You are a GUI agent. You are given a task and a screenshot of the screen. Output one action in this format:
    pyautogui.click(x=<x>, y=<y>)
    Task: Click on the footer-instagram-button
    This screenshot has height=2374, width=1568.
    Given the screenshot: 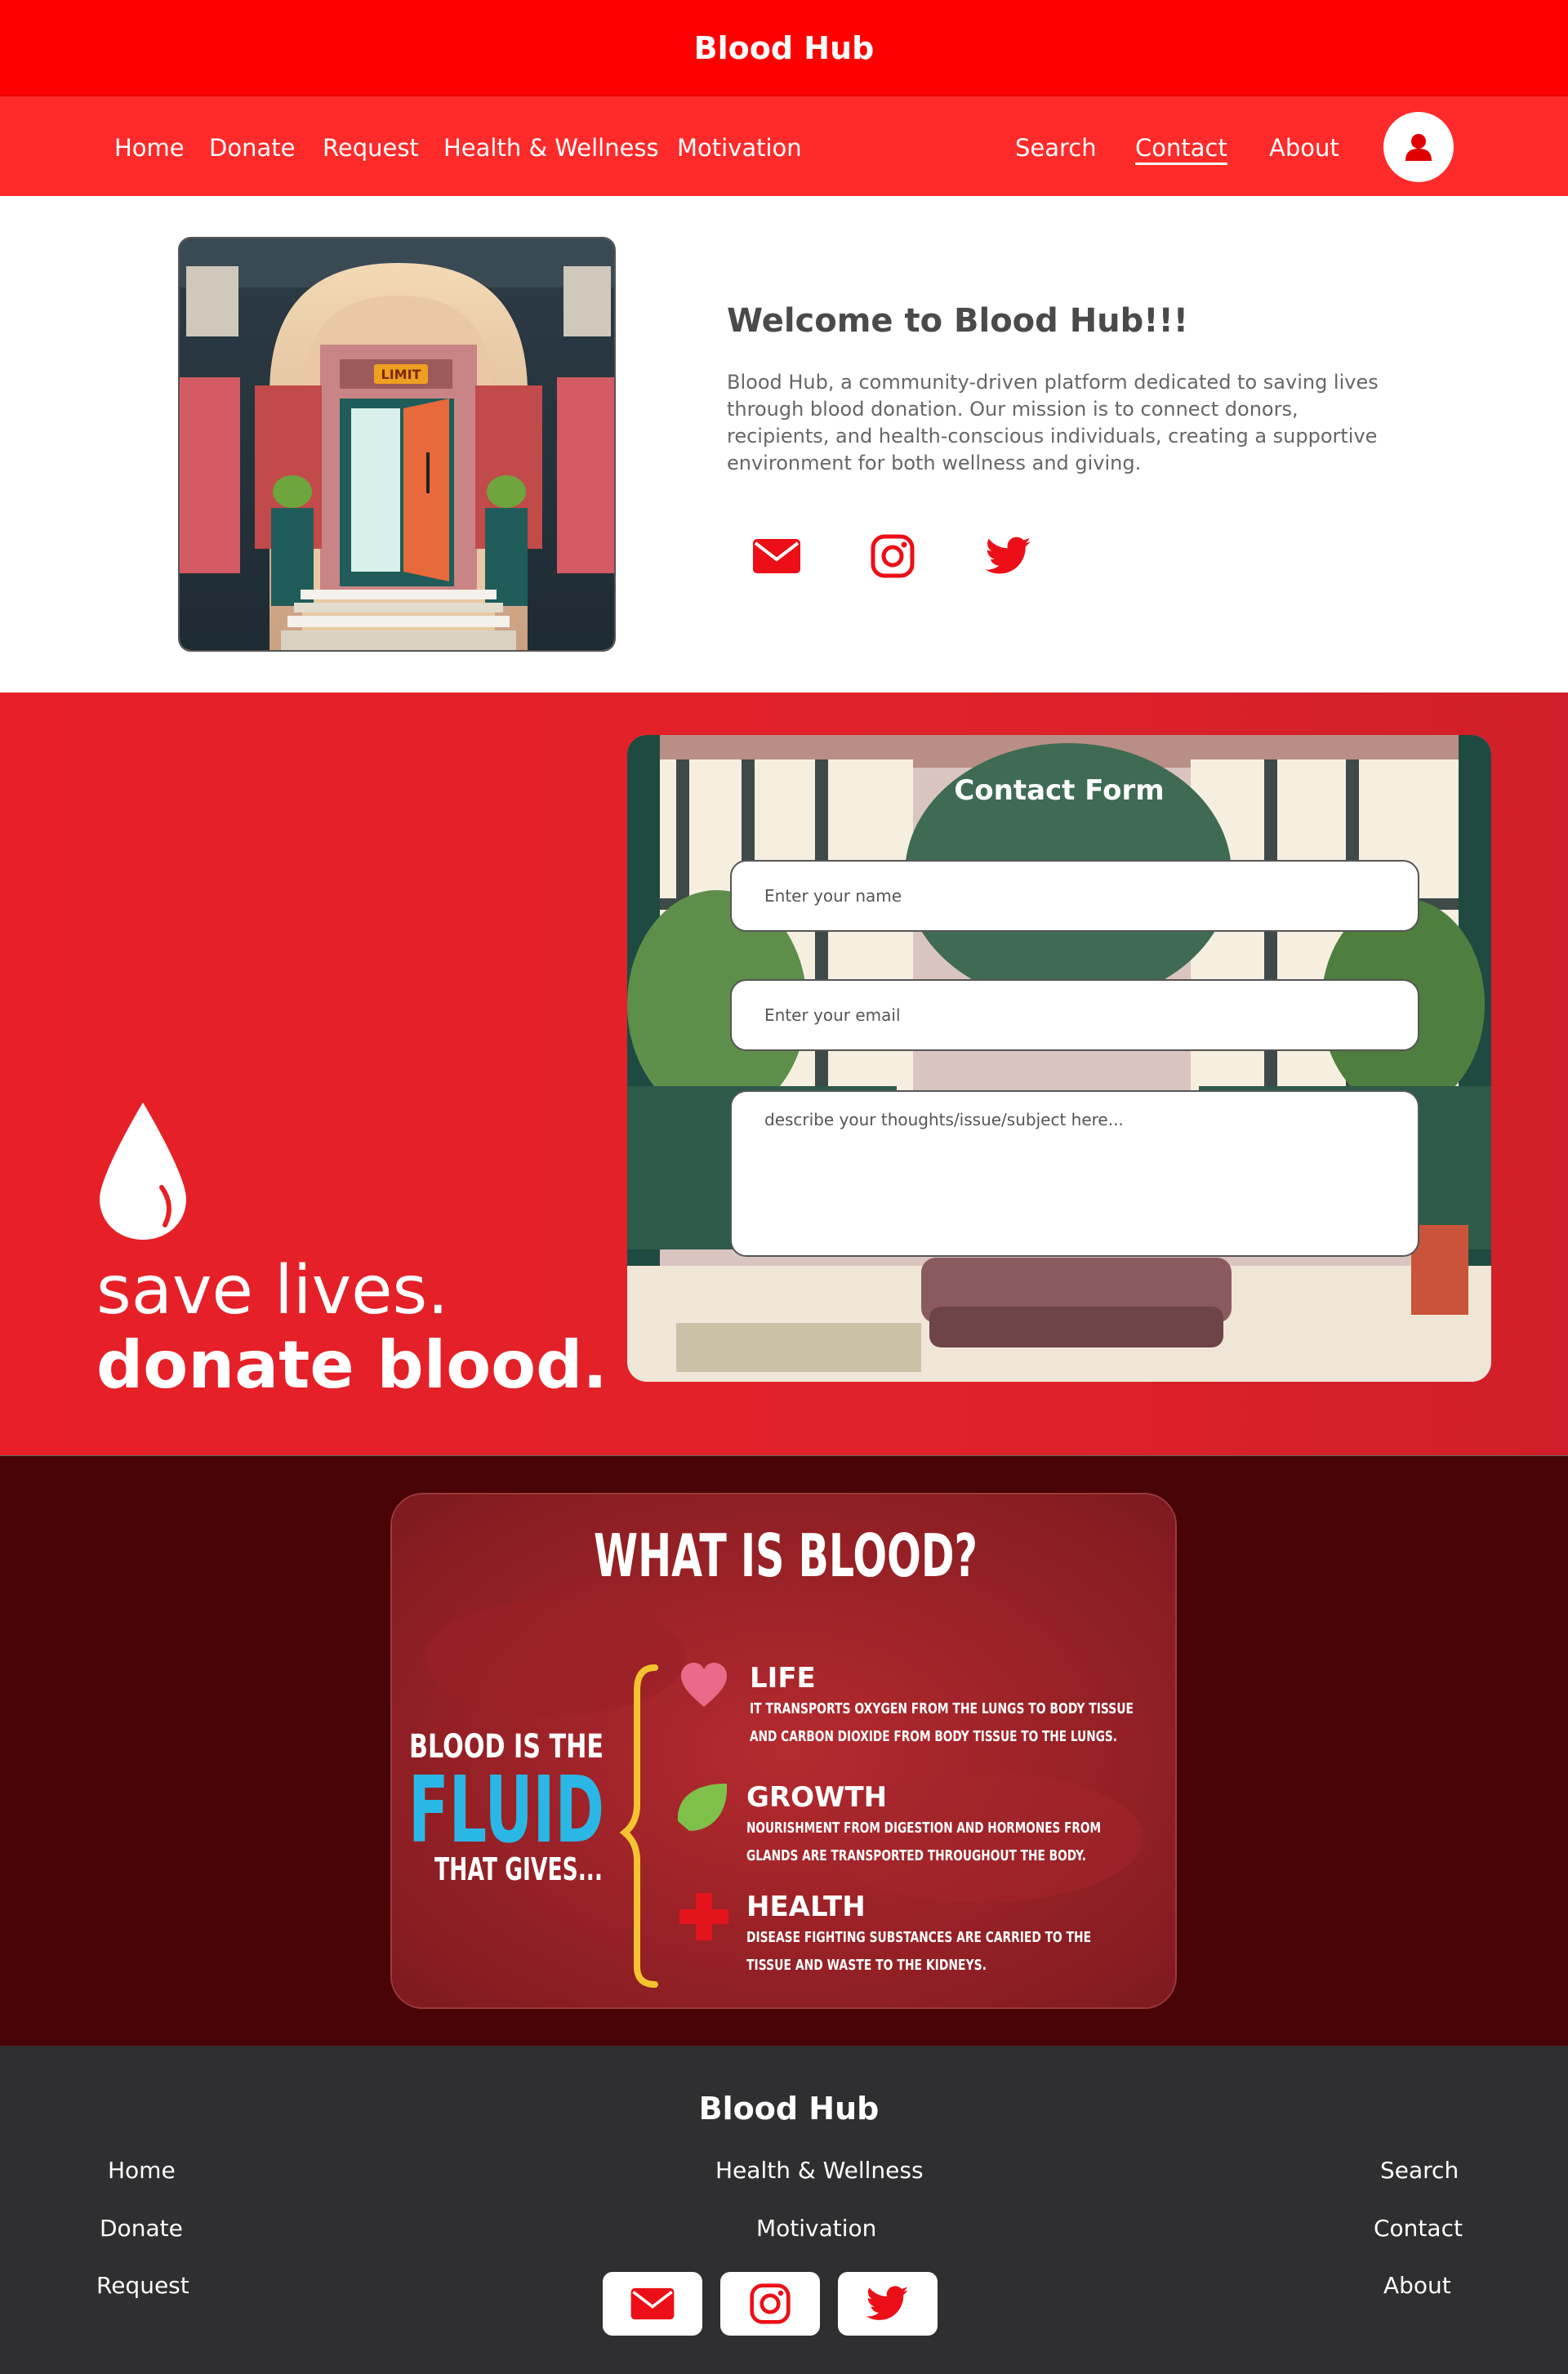 What is the action you would take?
    pyautogui.click(x=770, y=2304)
    